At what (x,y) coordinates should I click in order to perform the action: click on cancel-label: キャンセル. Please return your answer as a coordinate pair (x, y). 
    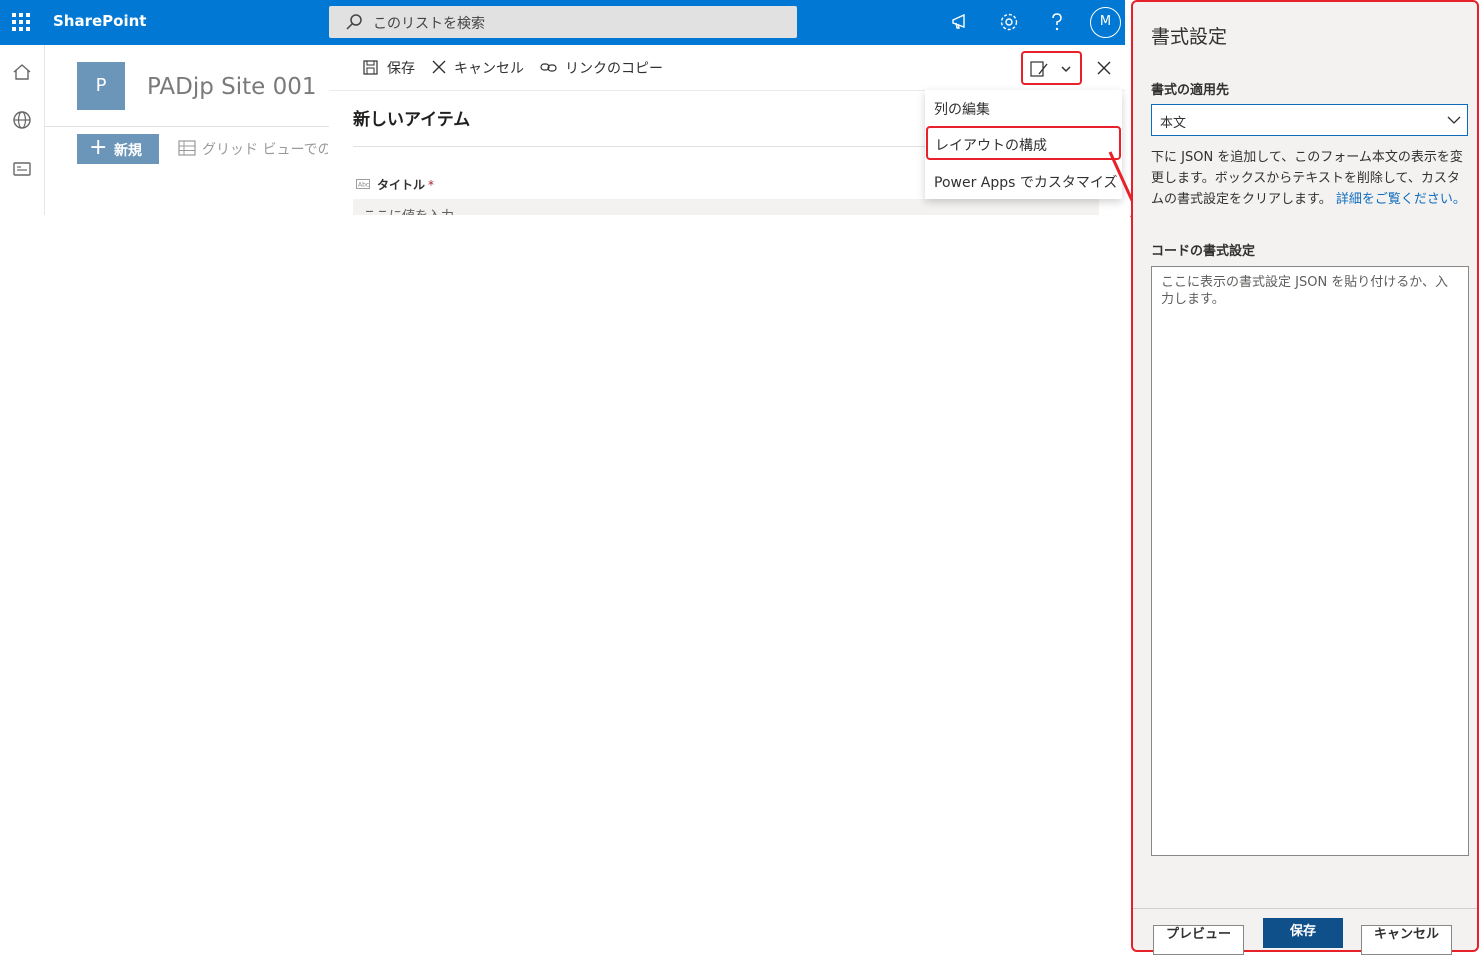
    Looking at the image, I should click on (489, 69).